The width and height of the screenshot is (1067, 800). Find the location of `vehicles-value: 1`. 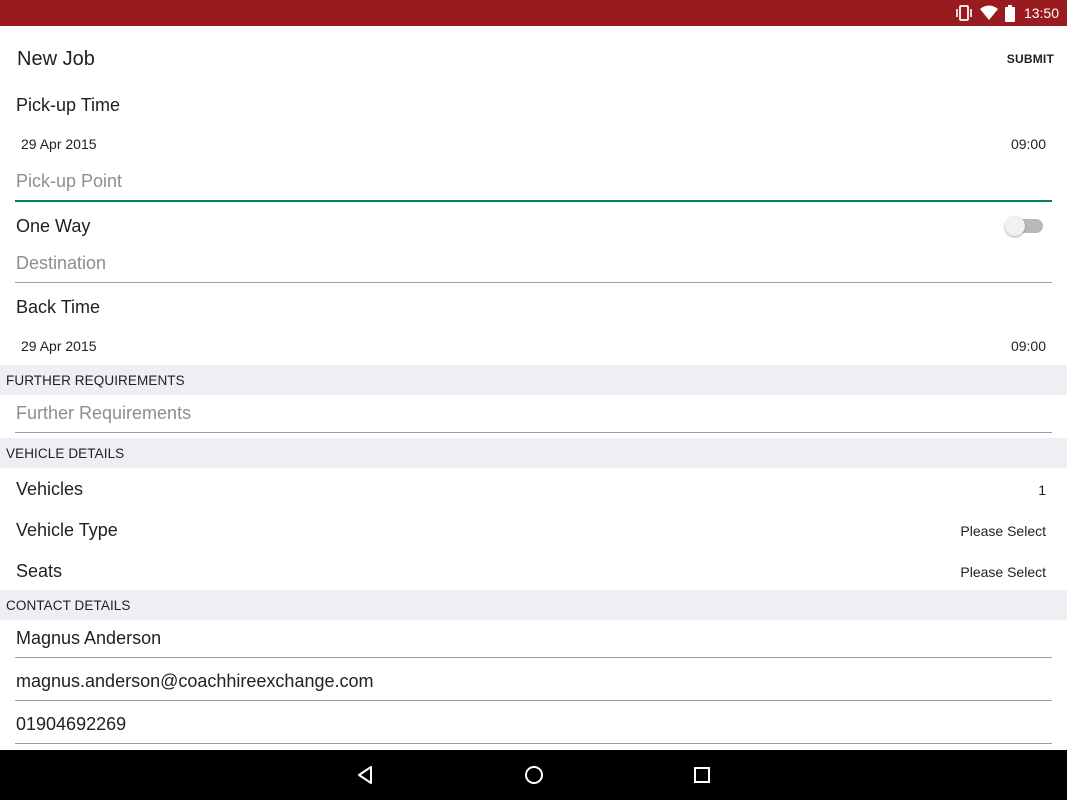

vehicles-value: 1 is located at coordinates (1042, 490).